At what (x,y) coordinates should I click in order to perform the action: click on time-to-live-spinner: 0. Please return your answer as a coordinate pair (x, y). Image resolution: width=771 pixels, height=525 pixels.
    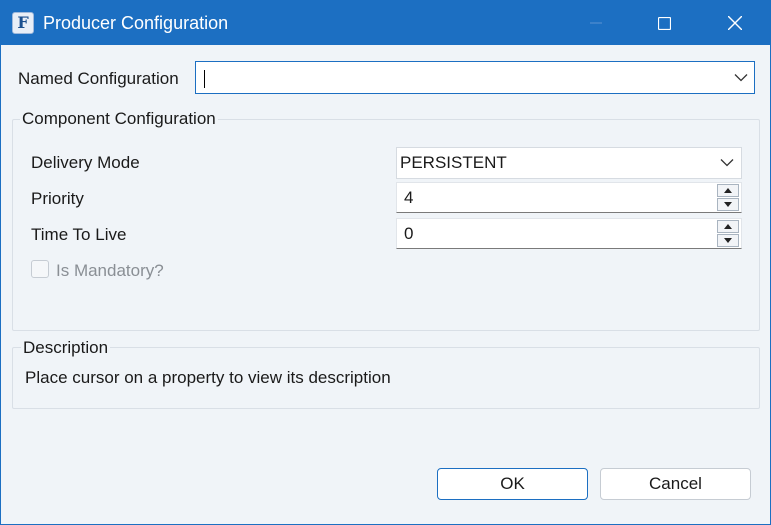
    Looking at the image, I should click on (569, 233).